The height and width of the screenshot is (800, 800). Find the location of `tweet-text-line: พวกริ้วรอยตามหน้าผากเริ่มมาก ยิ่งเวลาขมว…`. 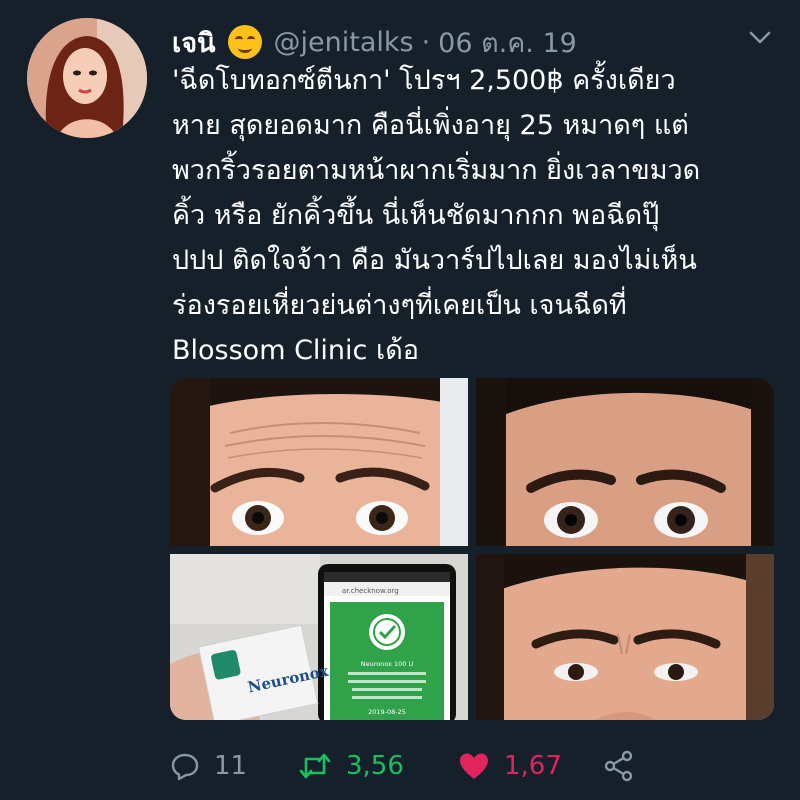

tweet-text-line: พวกริ้วรอยตามหน้าผากเริ่มมาก ยิ่งเวลาขมว… is located at coordinates (436, 170).